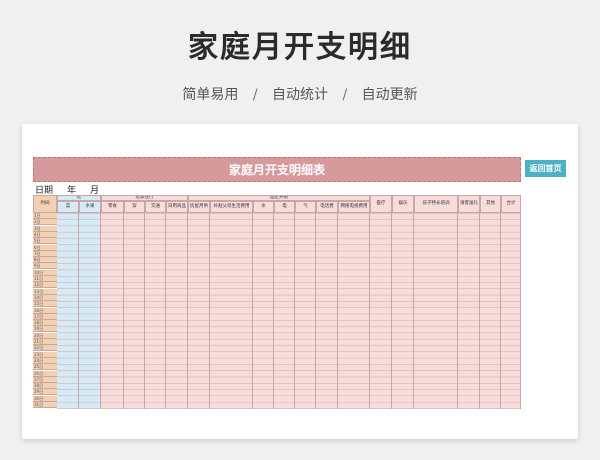  Describe the element at coordinates (231, 311) in the screenshot. I see `column-parents` at that location.